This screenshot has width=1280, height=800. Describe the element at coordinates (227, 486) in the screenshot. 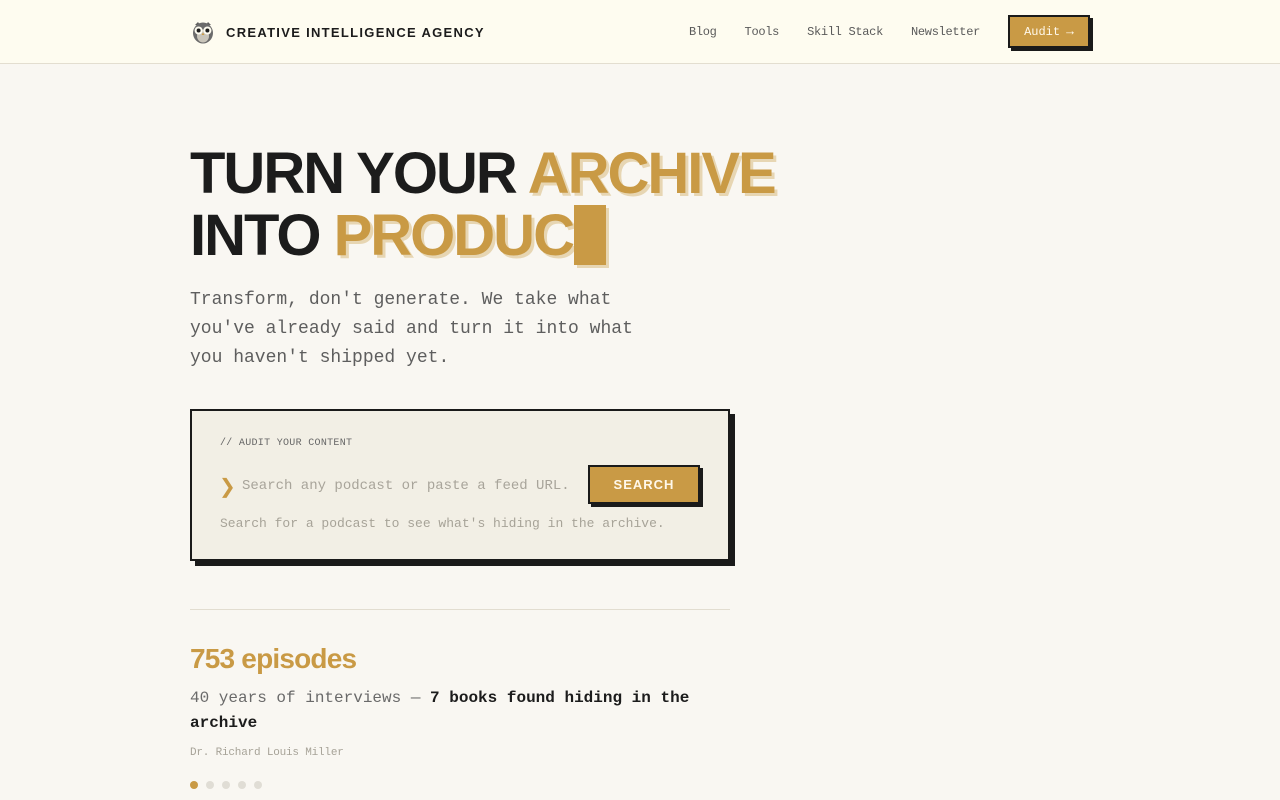

I see `prompt-chevron-icon: ❯` at that location.